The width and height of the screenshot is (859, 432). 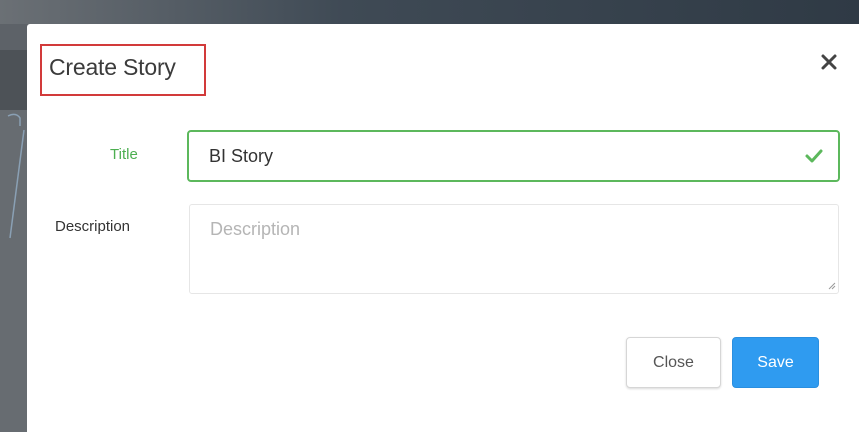 I want to click on save-button: Save, so click(x=775, y=362).